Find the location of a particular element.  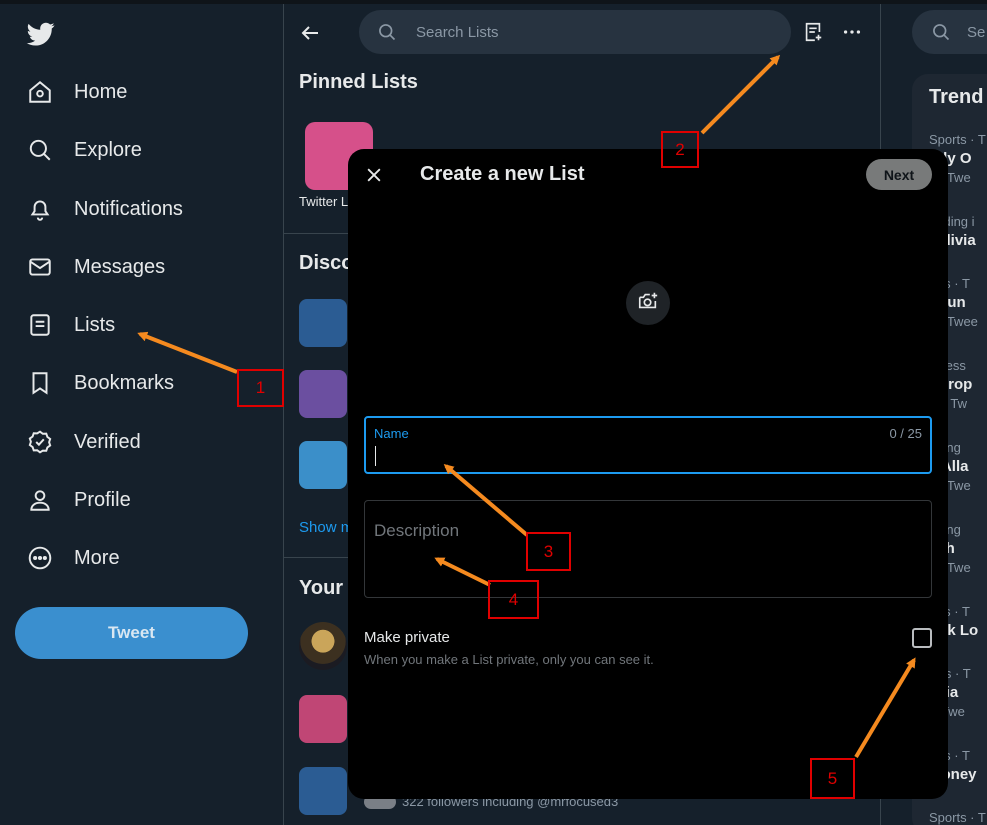

nav-item-notifications: Notifications is located at coordinates (104, 209).